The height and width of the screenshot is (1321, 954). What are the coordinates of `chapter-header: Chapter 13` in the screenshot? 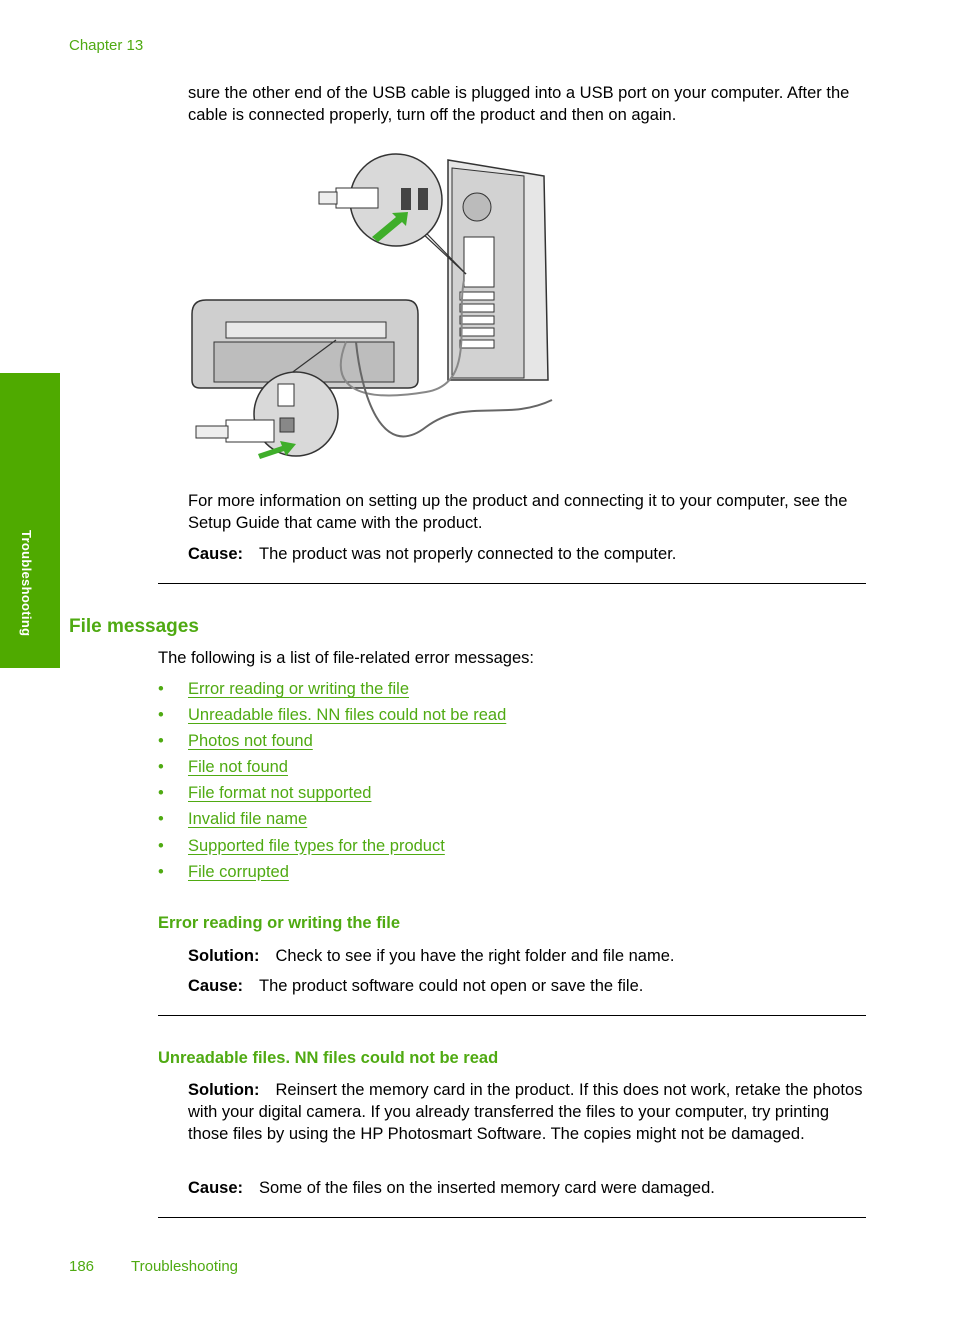 It's located at (106, 45).